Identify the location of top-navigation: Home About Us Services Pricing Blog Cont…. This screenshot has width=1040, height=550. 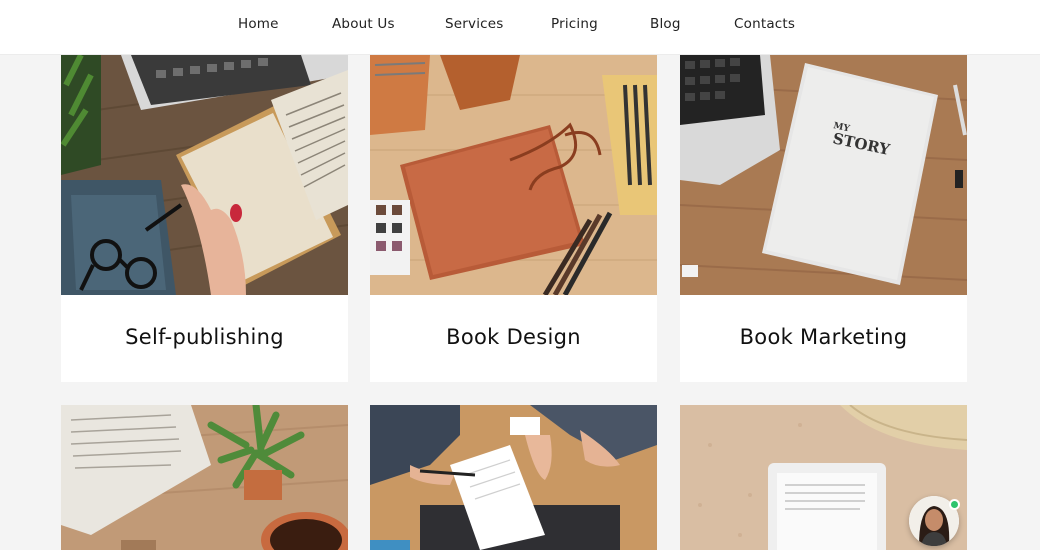
(520, 27).